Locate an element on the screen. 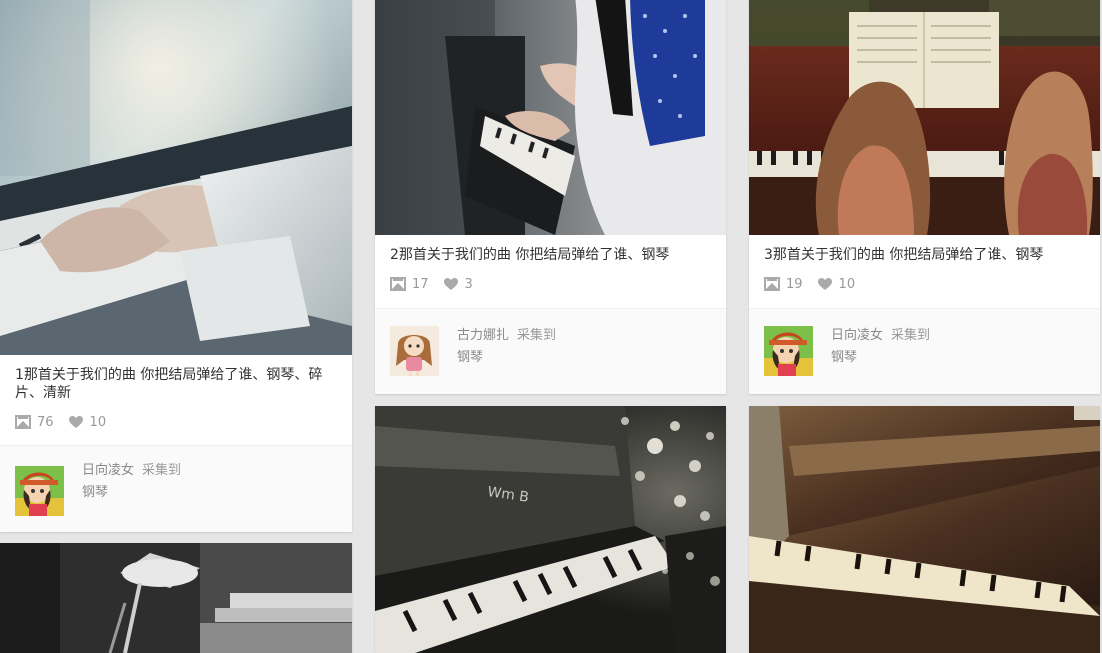  pin-image-piano-keys-bokeh: Wm B is located at coordinates (550, 529).